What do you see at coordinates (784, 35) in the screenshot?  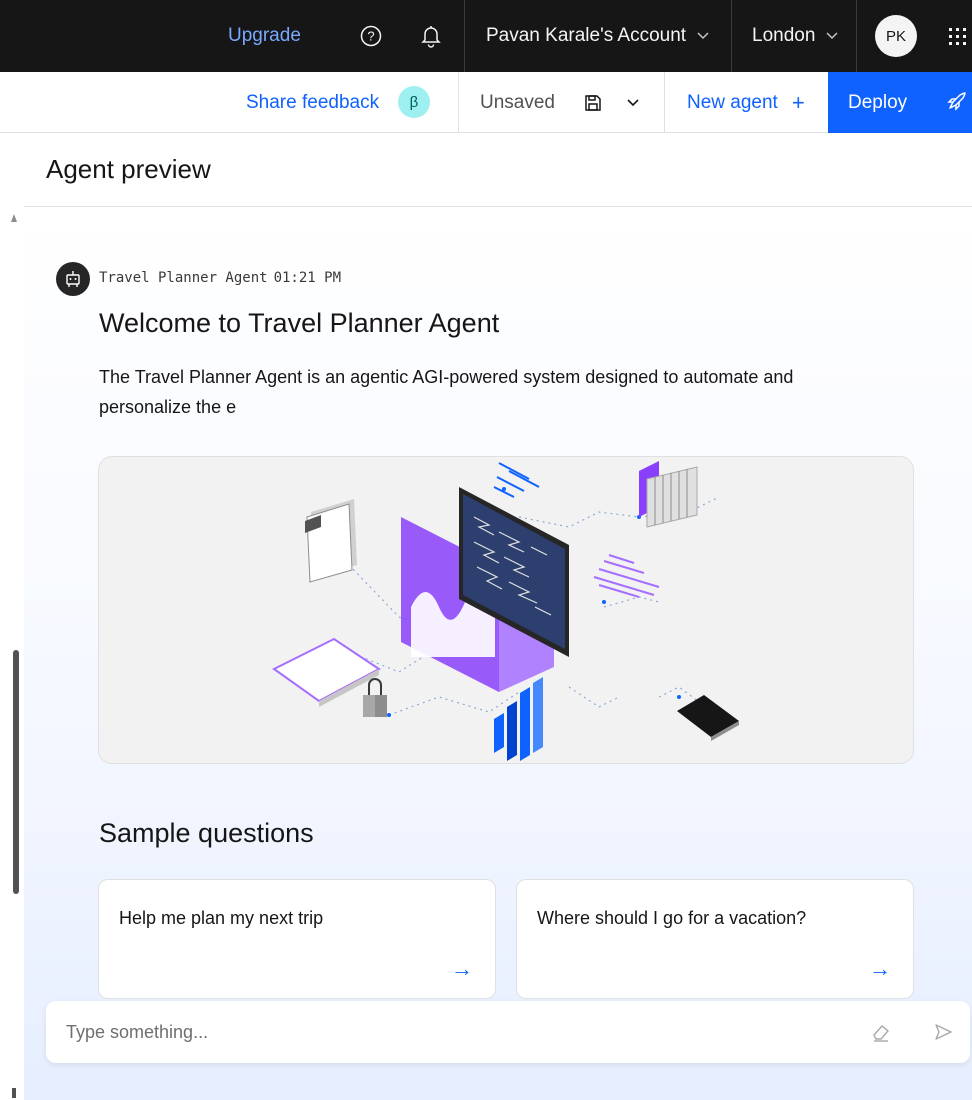 I see `region-label: London` at bounding box center [784, 35].